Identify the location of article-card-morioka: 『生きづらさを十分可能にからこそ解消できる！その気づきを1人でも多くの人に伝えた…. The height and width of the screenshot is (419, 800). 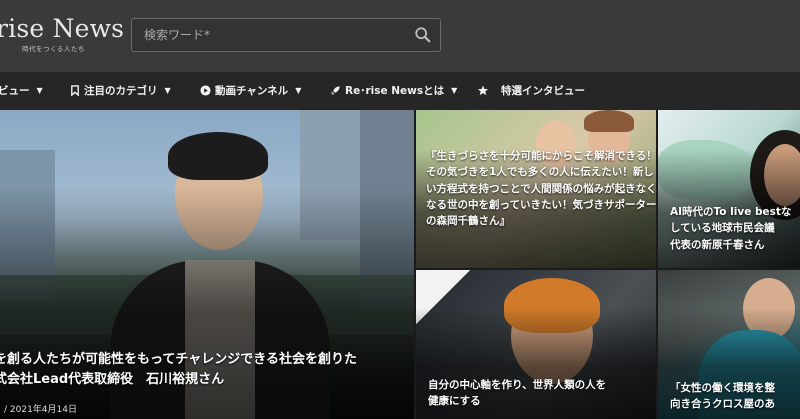
(536, 189).